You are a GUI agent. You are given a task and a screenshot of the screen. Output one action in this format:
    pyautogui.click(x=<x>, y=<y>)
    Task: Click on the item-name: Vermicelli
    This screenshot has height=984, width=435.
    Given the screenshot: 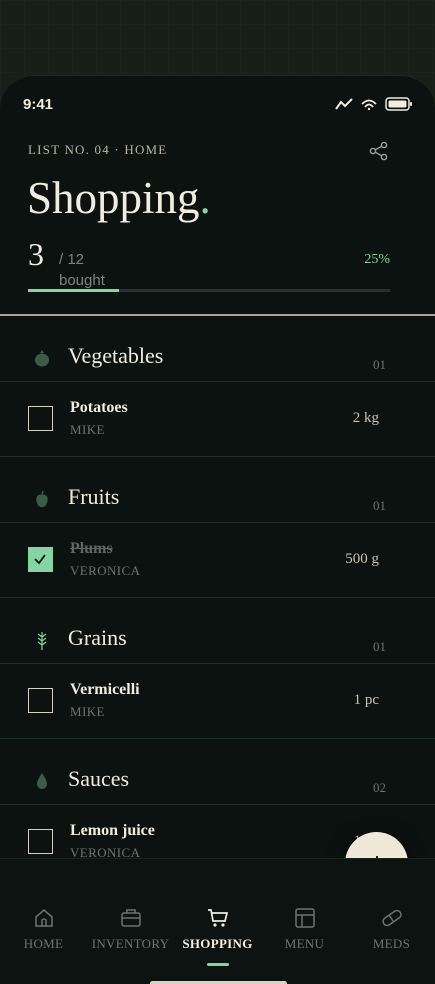 What is the action you would take?
    pyautogui.click(x=105, y=689)
    